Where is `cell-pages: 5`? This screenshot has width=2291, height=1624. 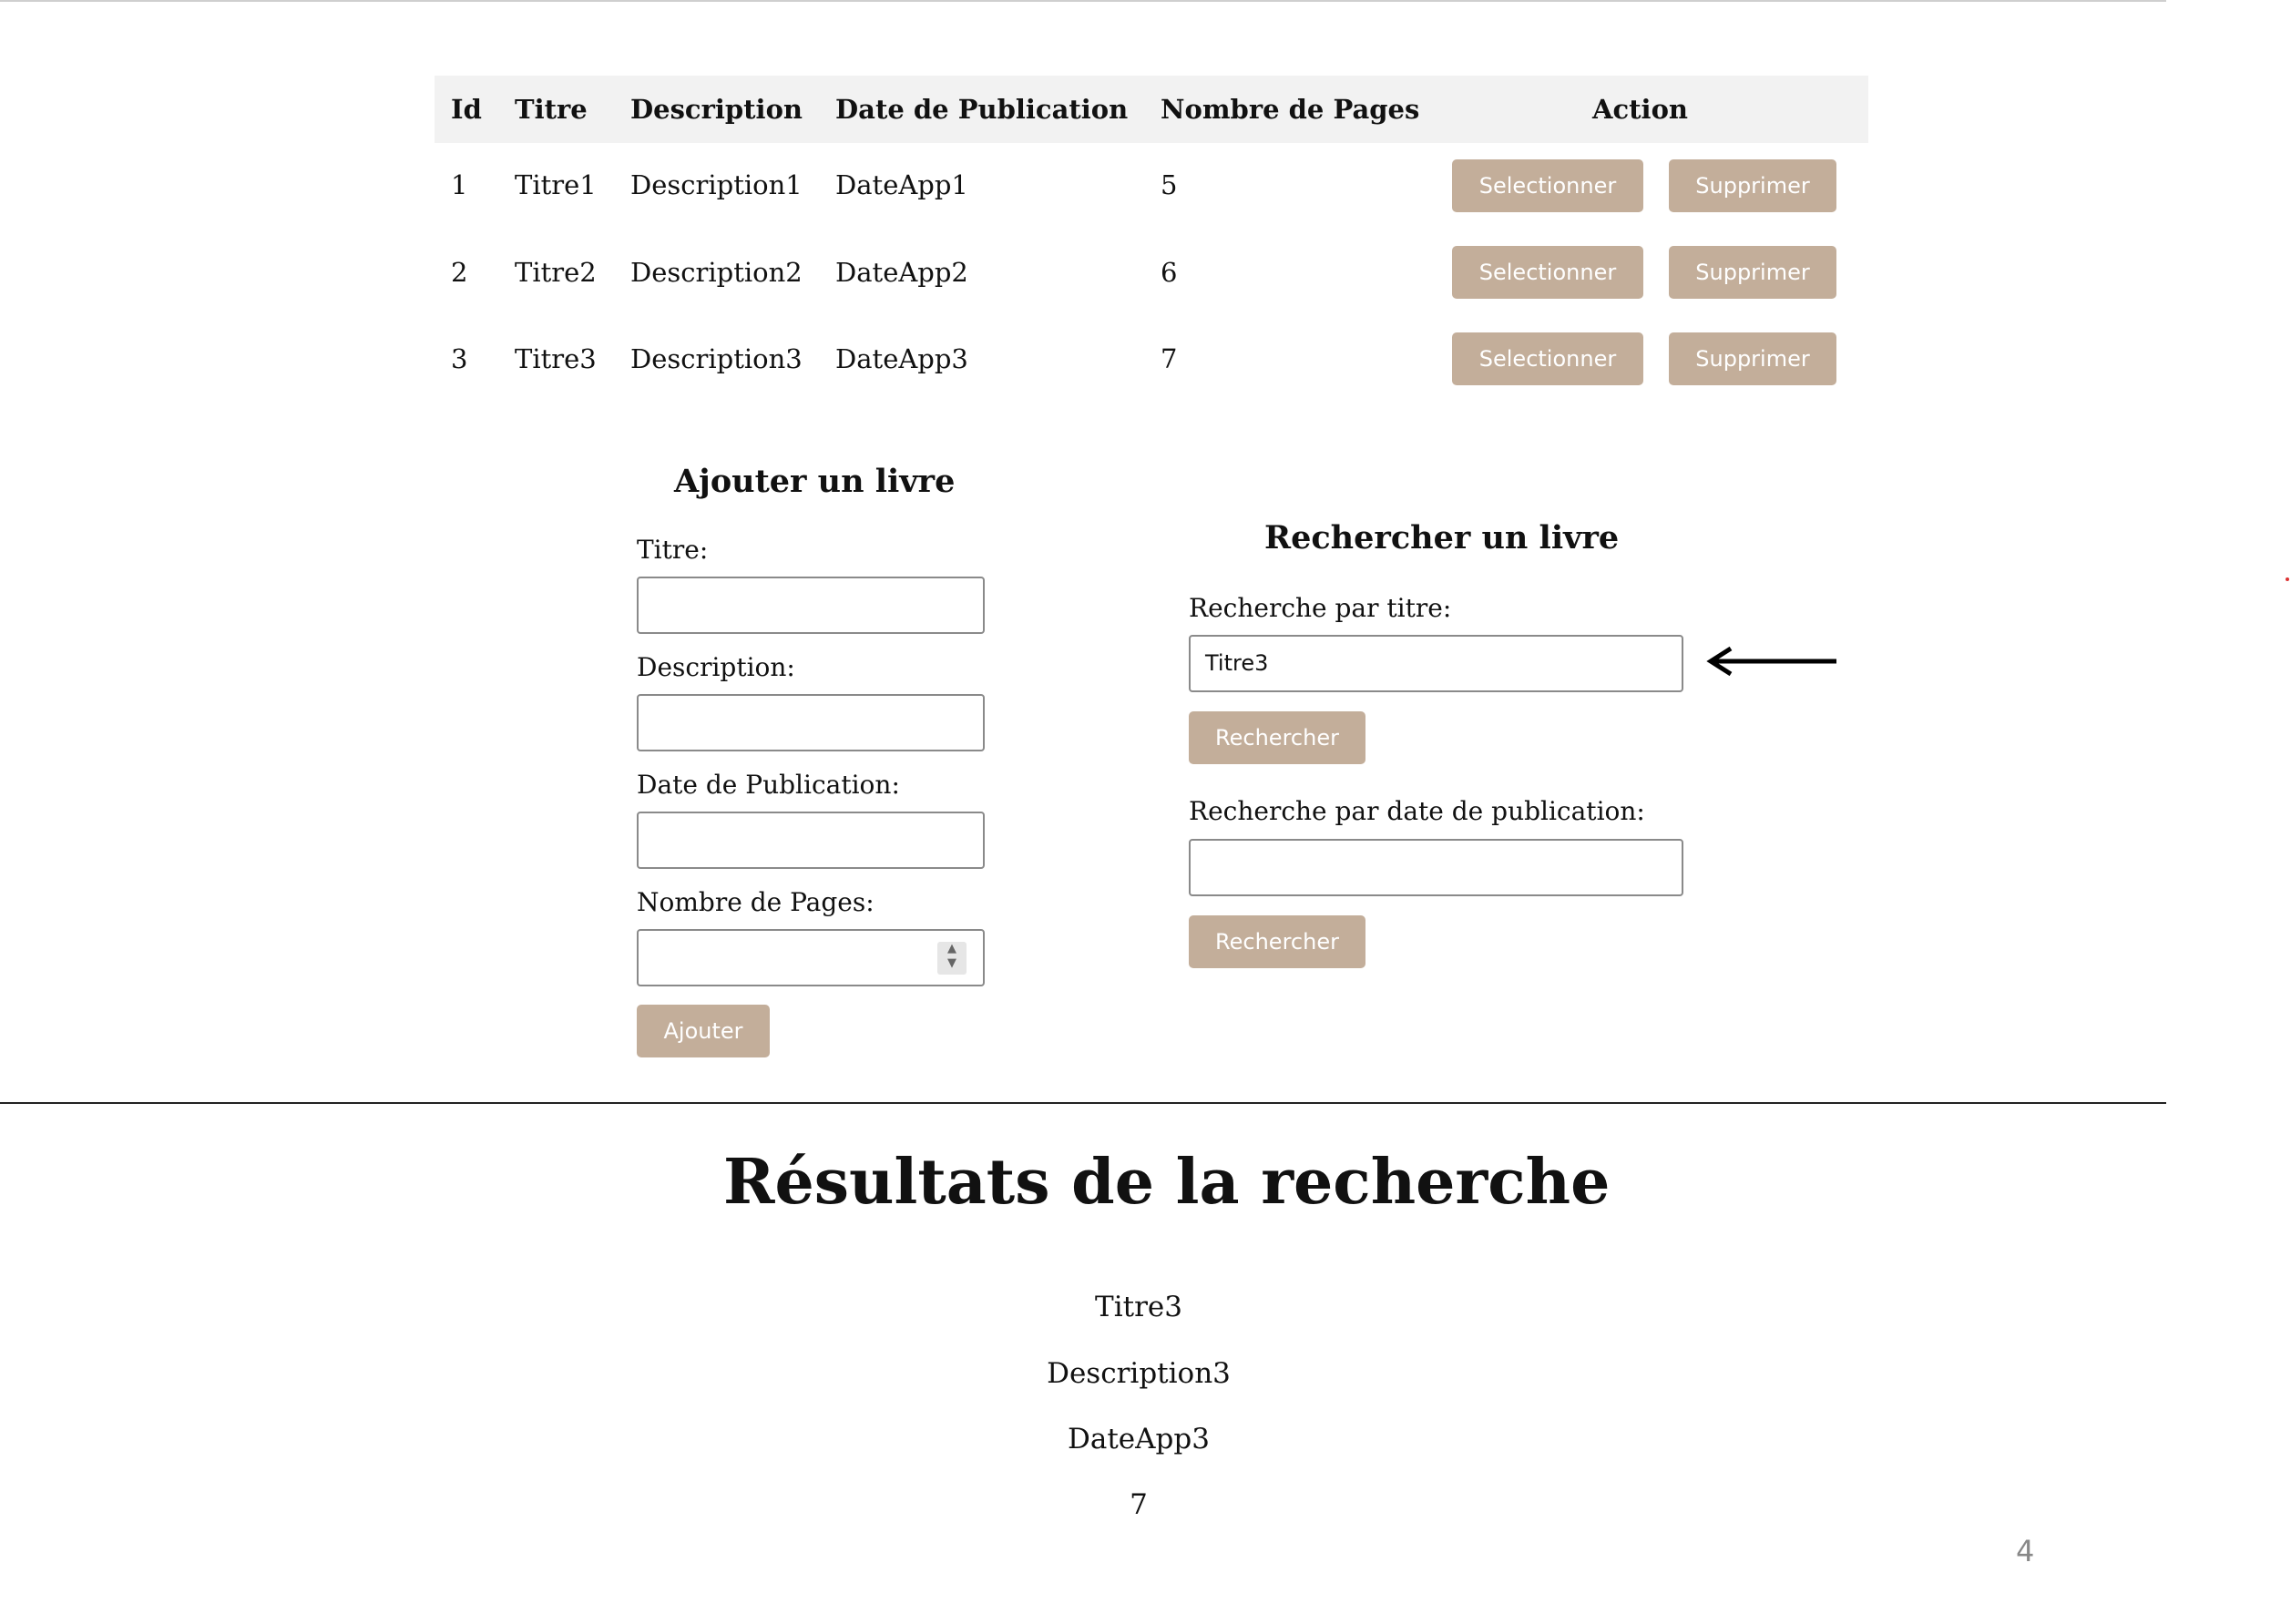
cell-pages: 5 is located at coordinates (1169, 184).